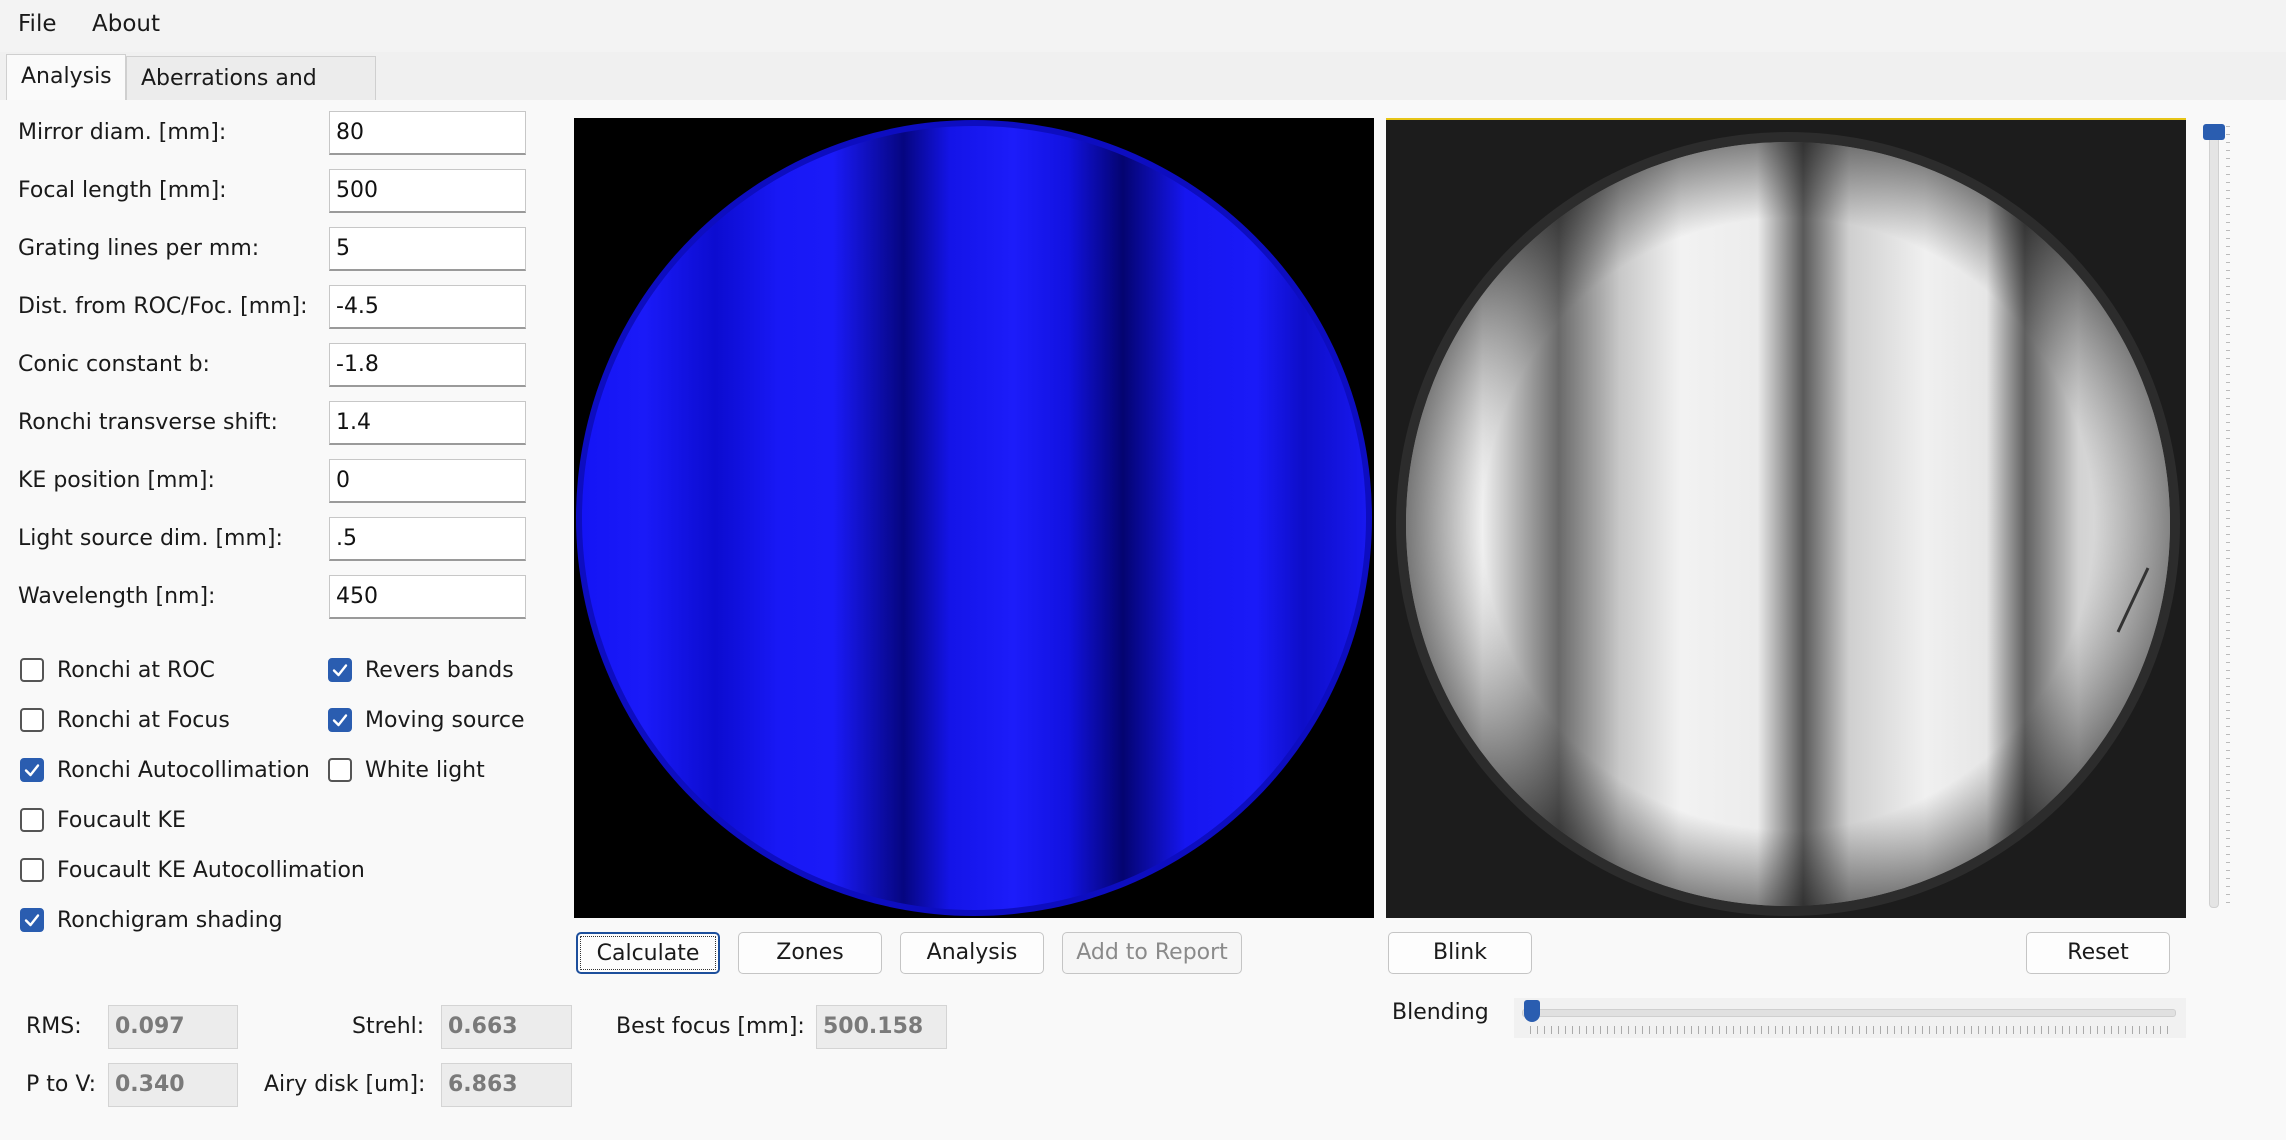 The image size is (2286, 1140). What do you see at coordinates (2098, 953) in the screenshot?
I see `reset-button: Reset` at bounding box center [2098, 953].